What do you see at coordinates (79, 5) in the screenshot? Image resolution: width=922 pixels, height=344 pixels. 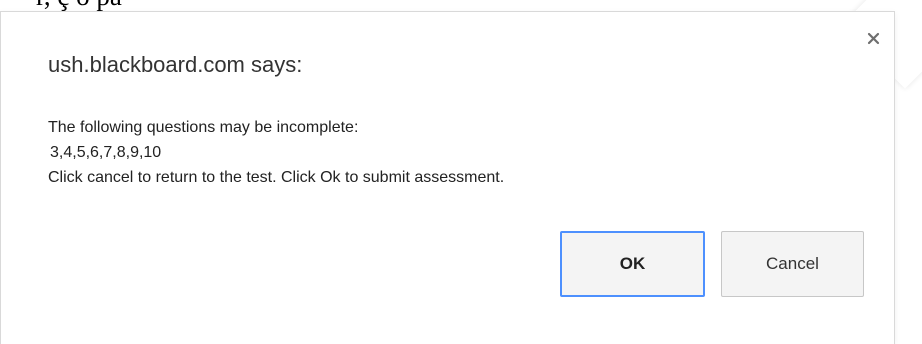 I see `background-document-text: r, ç o pa` at bounding box center [79, 5].